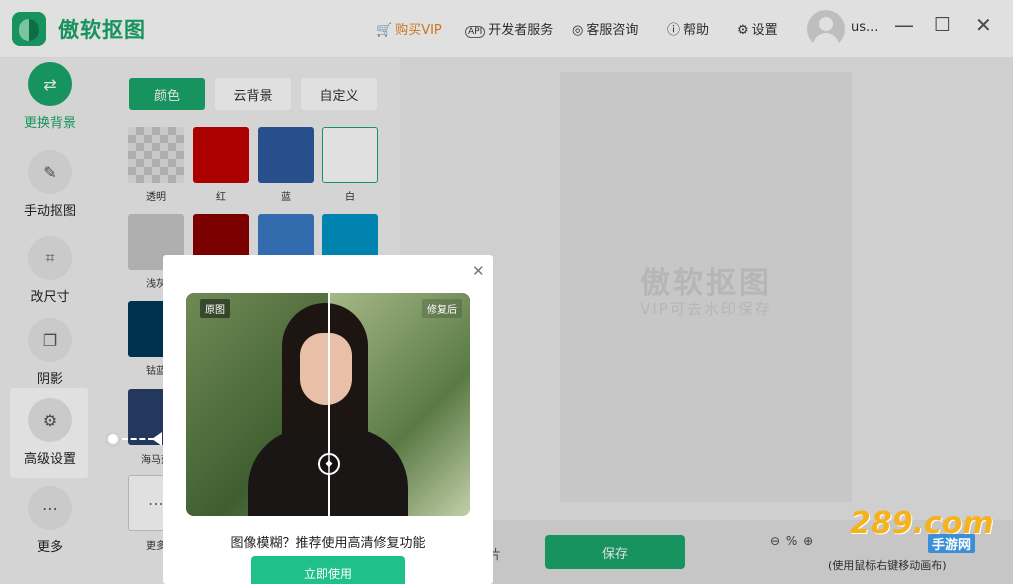  What do you see at coordinates (328, 570) in the screenshot?
I see `use-now-button: 立即使用` at bounding box center [328, 570].